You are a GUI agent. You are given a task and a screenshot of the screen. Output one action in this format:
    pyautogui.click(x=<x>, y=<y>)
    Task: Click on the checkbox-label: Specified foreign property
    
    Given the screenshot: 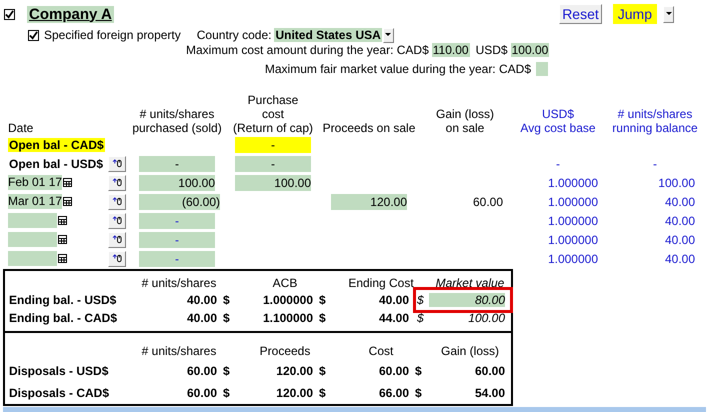 What is the action you would take?
    pyautogui.click(x=112, y=35)
    